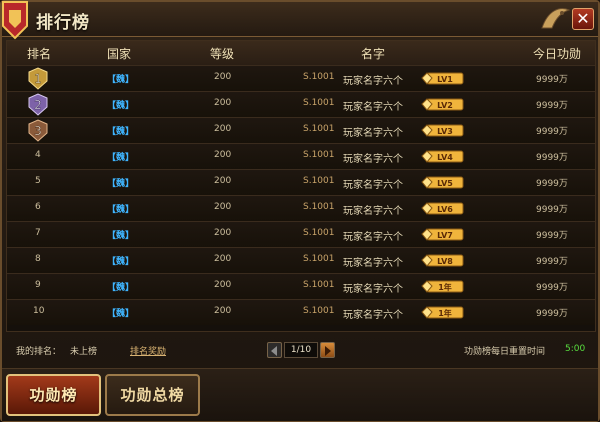  What do you see at coordinates (274, 350) in the screenshot?
I see `prev-page-button` at bounding box center [274, 350].